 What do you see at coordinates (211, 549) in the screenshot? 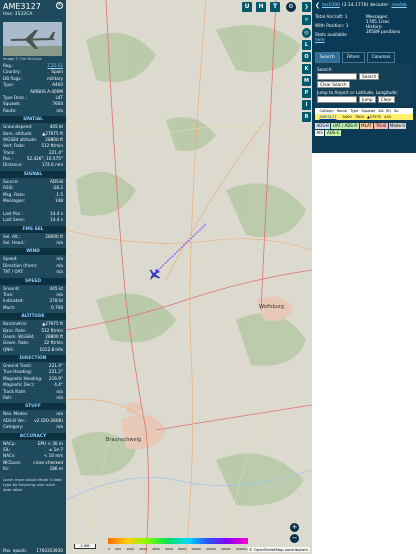
I see `altitude-tick: 20000` at bounding box center [211, 549].